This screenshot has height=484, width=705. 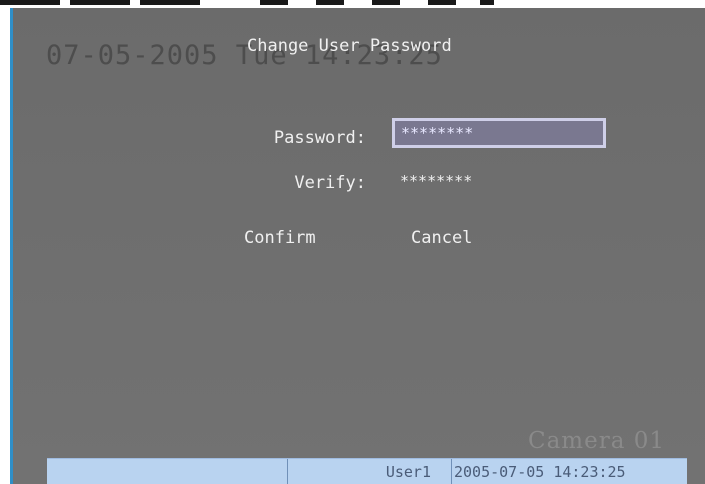 I want to click on password-field: ********, so click(x=499, y=133).